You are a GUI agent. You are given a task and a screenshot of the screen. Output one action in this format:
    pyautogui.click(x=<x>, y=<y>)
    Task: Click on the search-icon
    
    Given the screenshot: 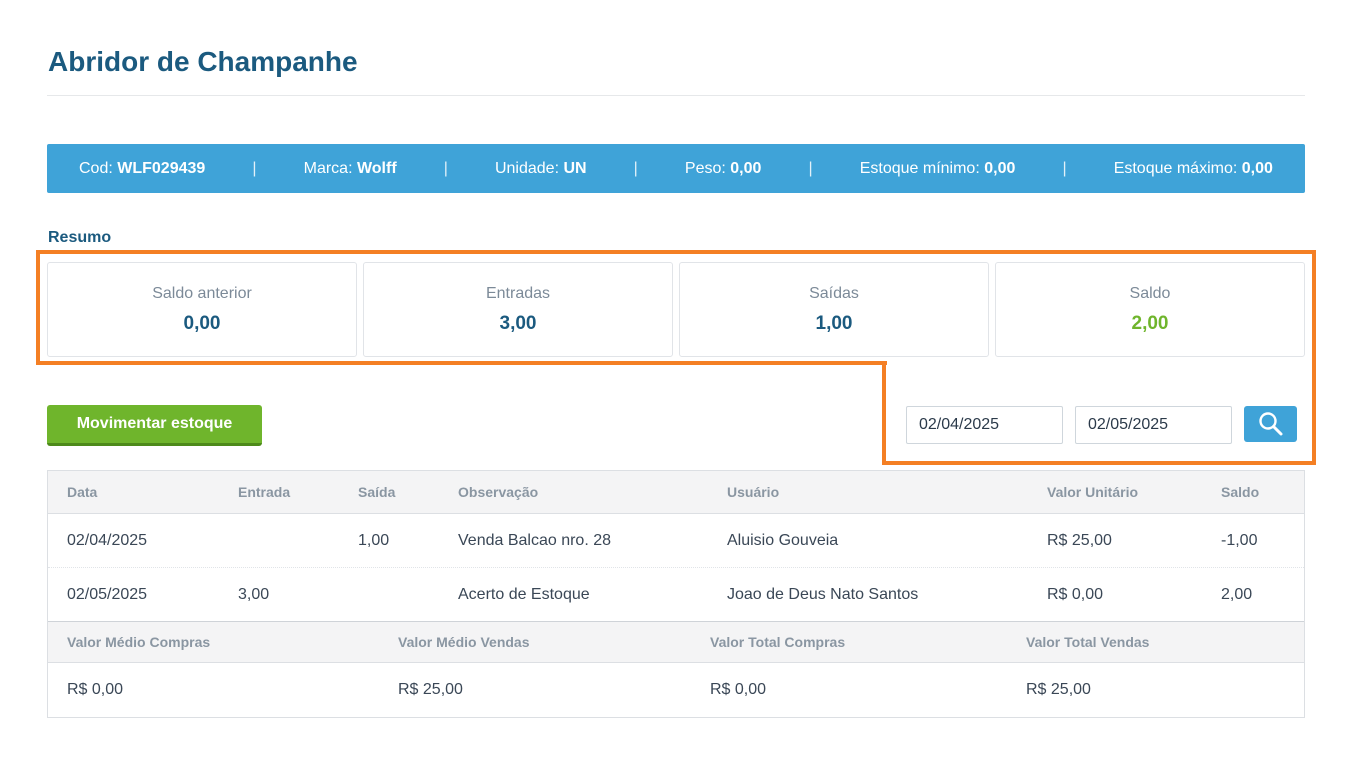 What is the action you would take?
    pyautogui.click(x=1270, y=424)
    